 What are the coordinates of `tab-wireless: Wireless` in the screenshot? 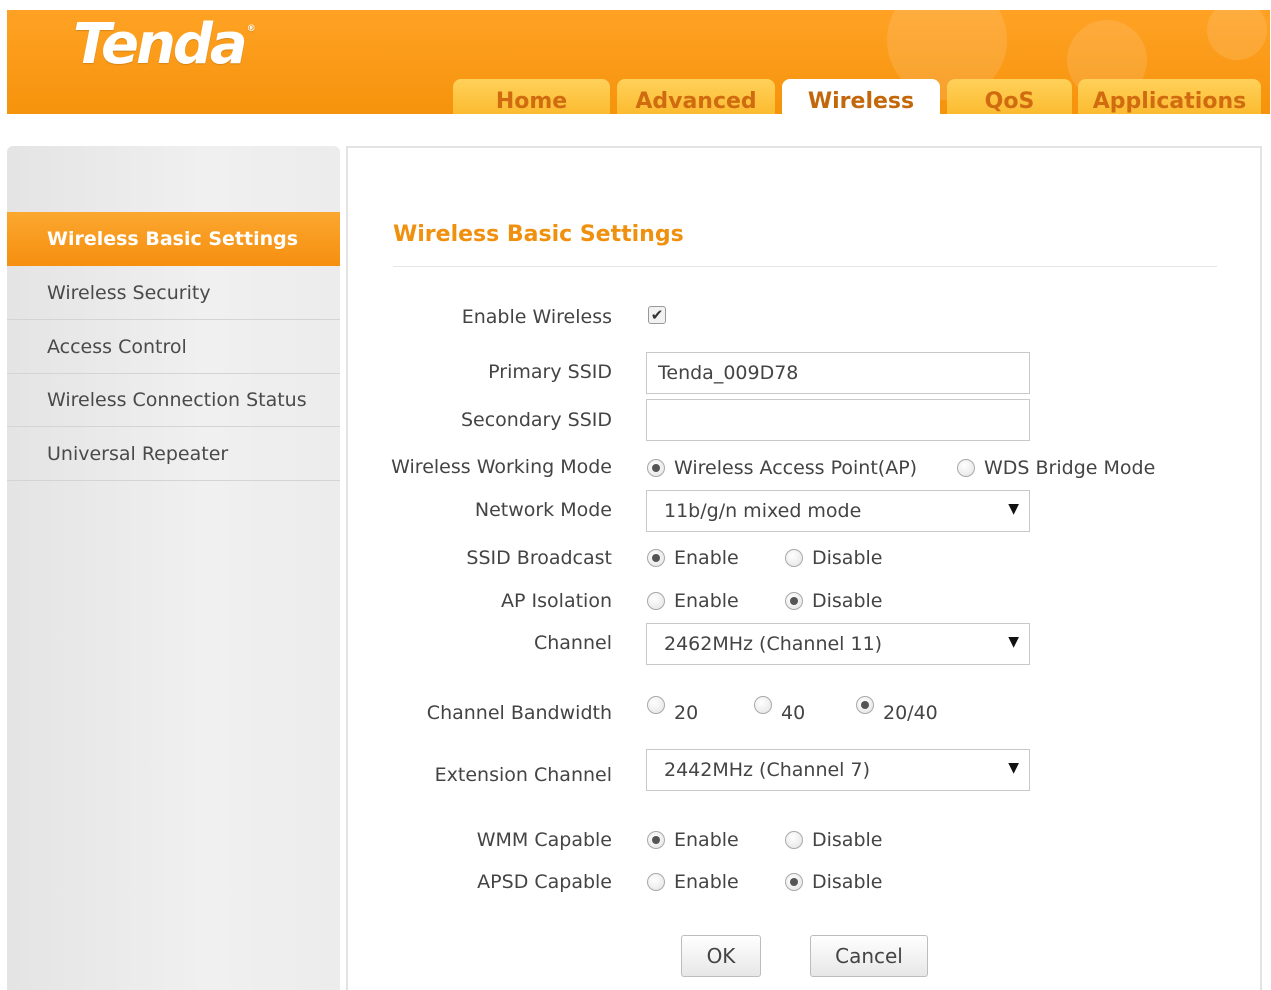 It's located at (861, 96).